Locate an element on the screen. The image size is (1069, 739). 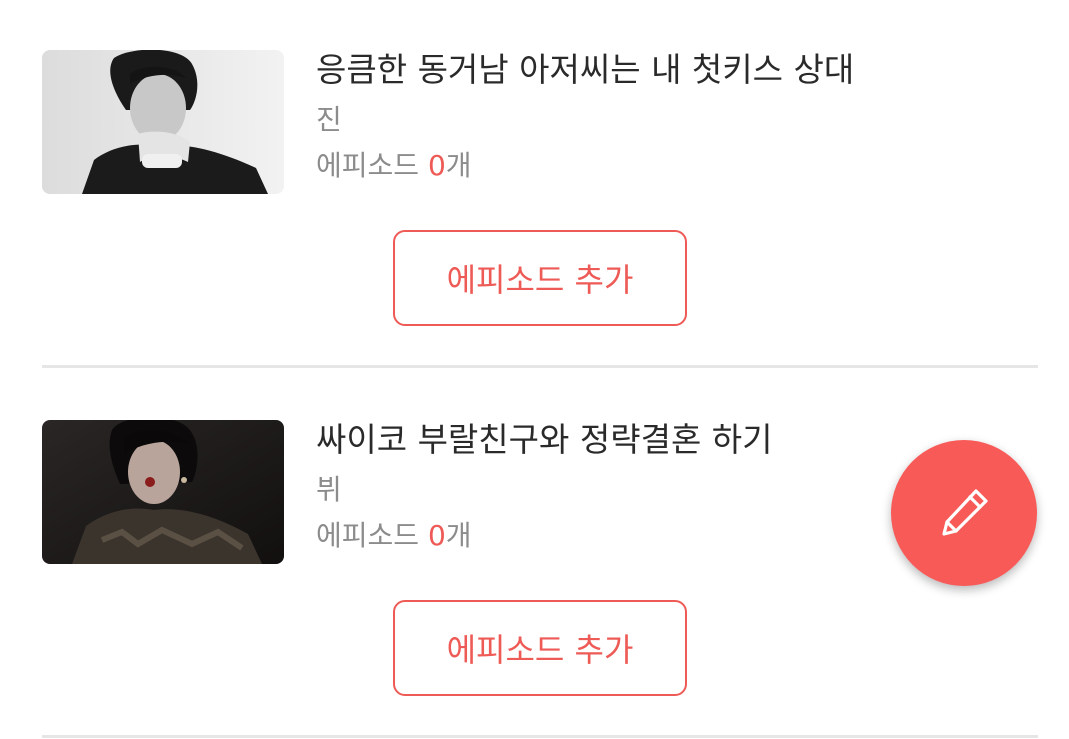
story-author: 진 is located at coordinates (329, 119).